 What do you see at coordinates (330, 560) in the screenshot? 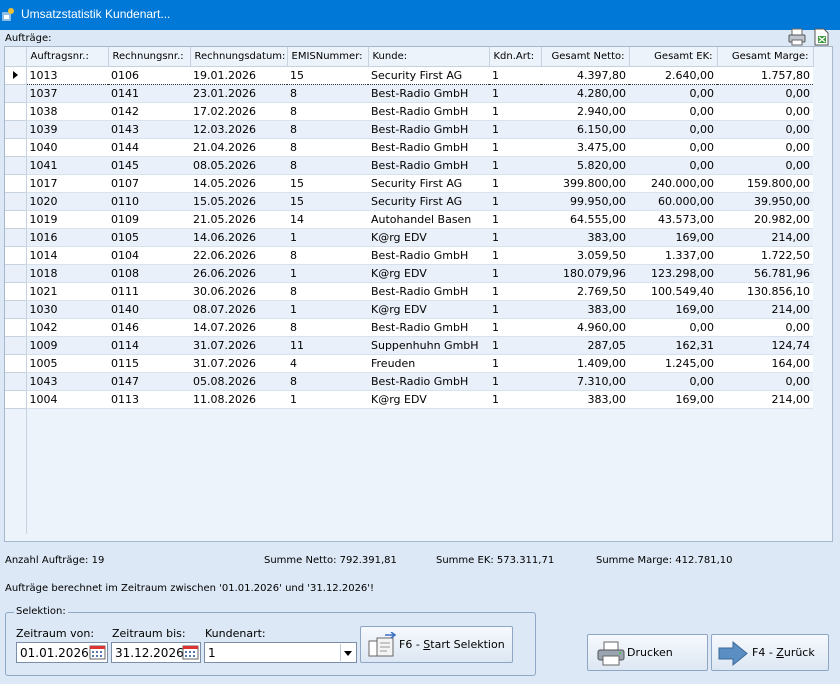
I see `sum-netto: Summe Netto: 792.391,81` at bounding box center [330, 560].